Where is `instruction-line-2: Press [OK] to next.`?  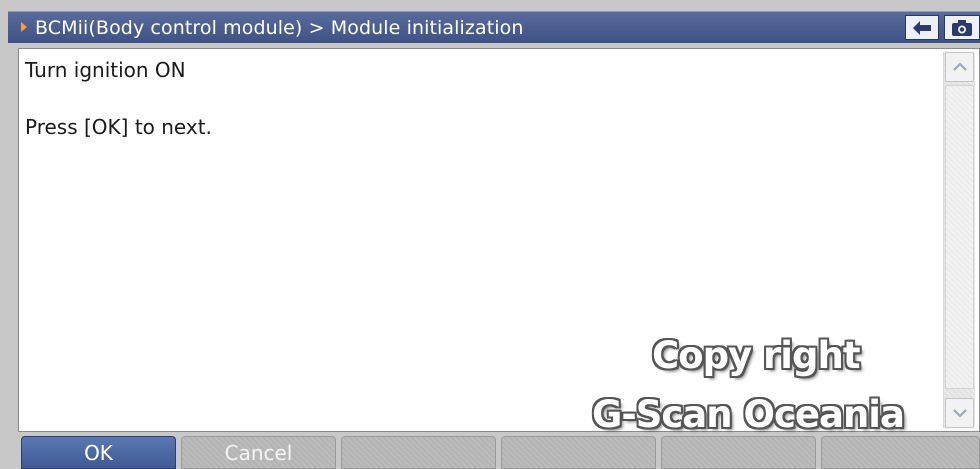
instruction-line-2: Press [OK] to next. is located at coordinates (118, 127).